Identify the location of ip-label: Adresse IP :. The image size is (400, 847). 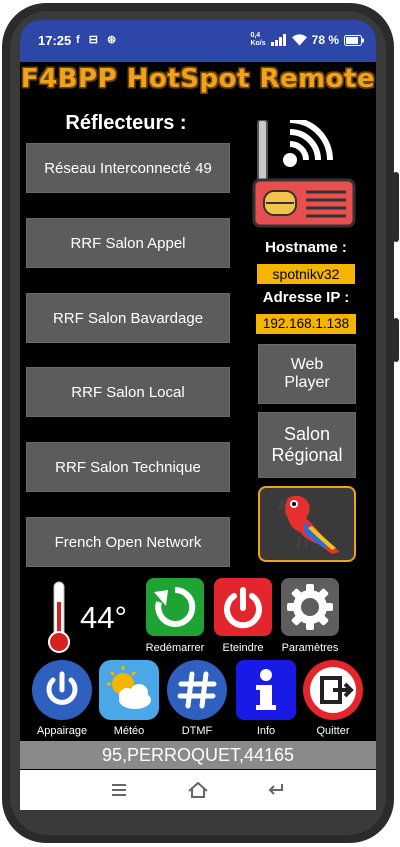
(306, 297).